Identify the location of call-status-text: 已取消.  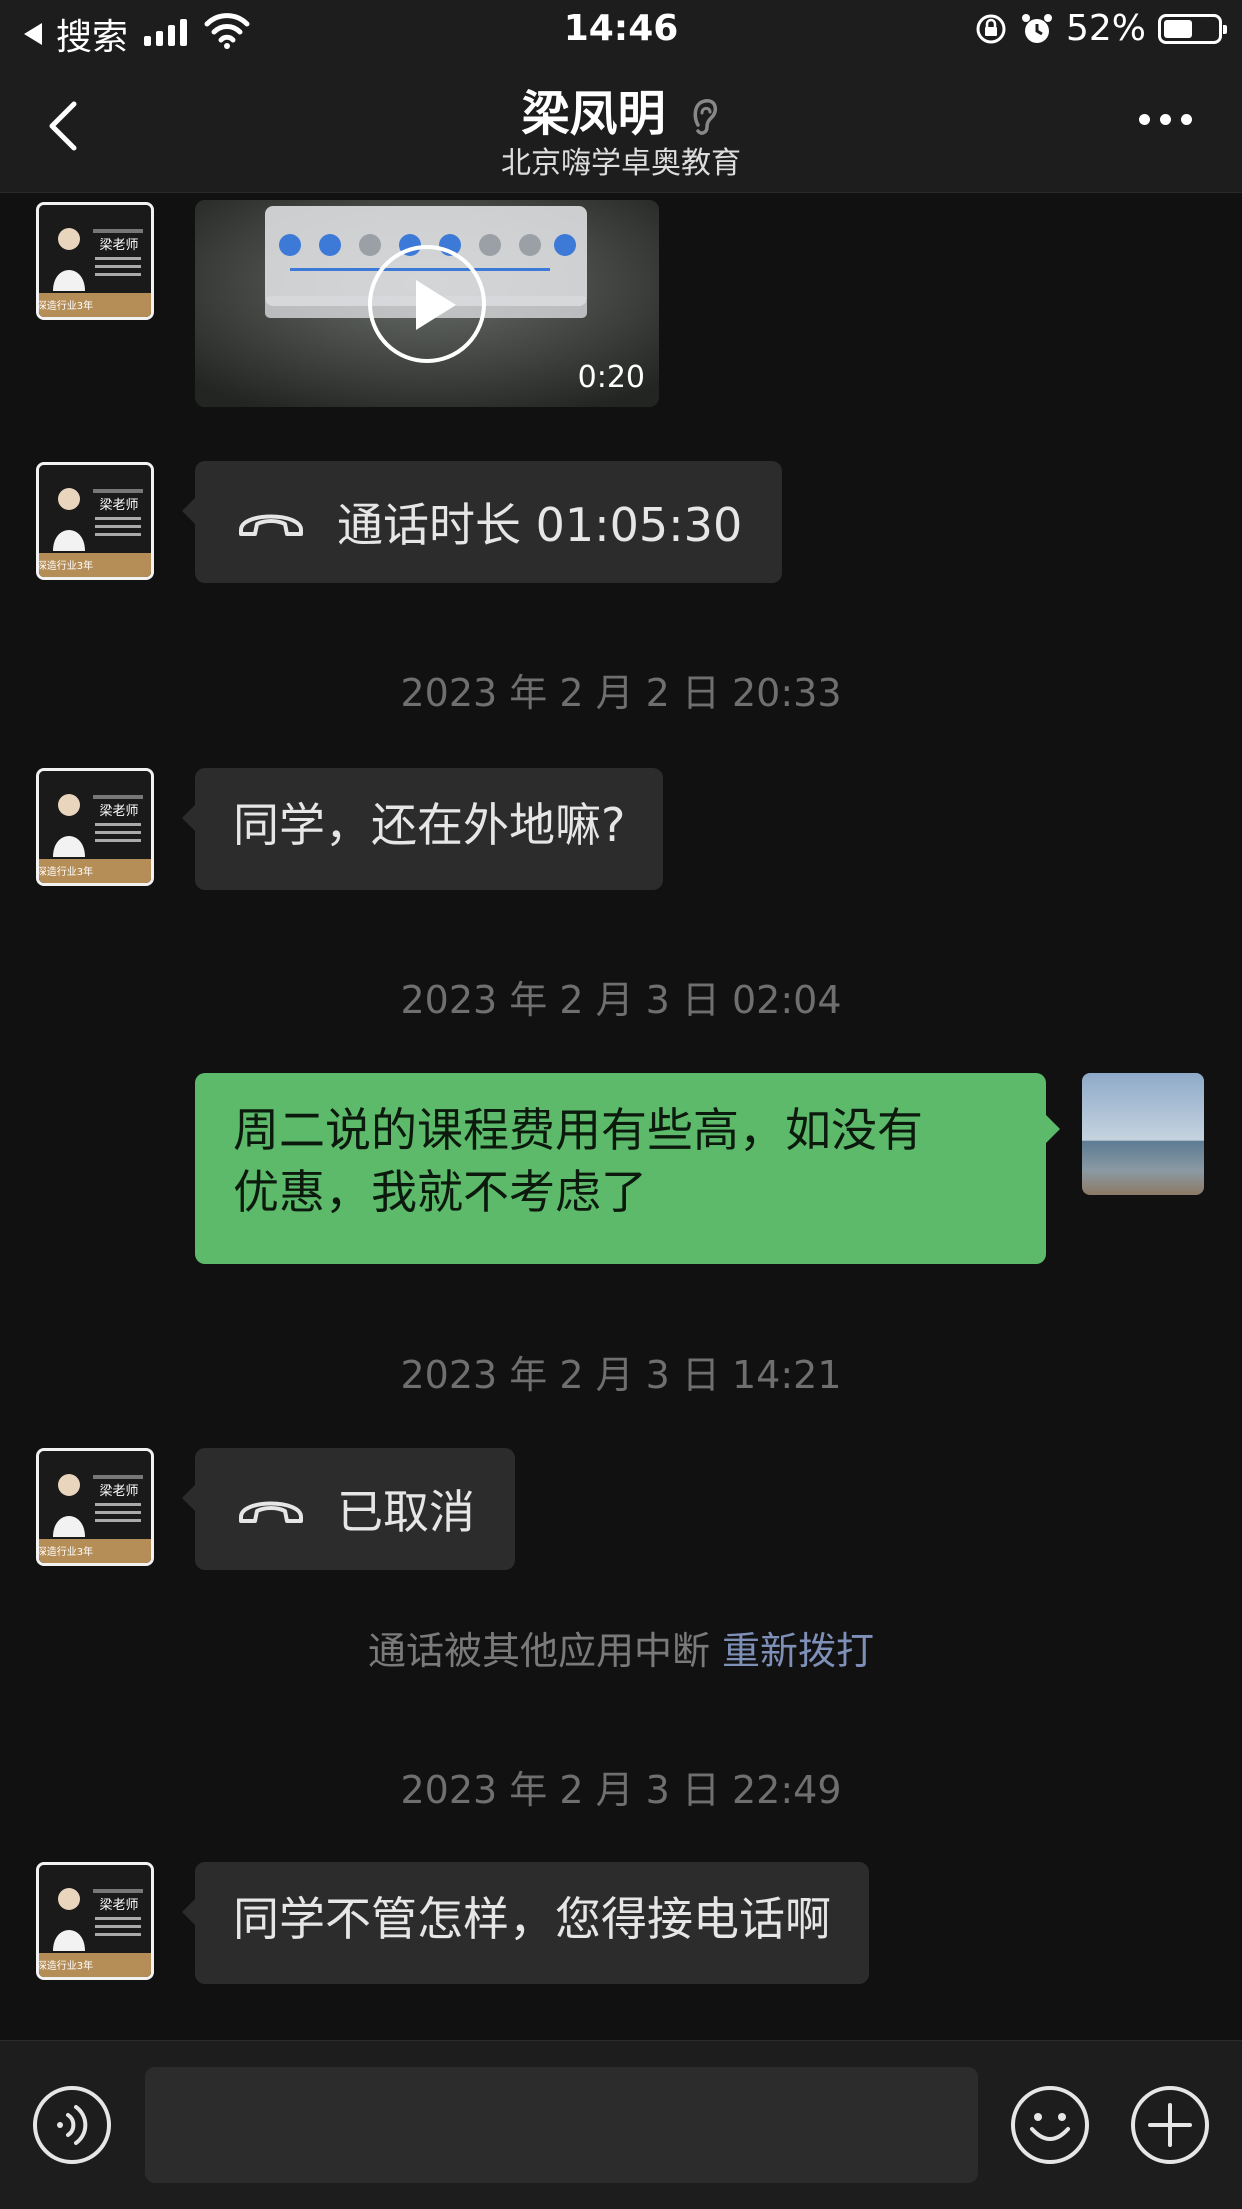
(406, 1512).